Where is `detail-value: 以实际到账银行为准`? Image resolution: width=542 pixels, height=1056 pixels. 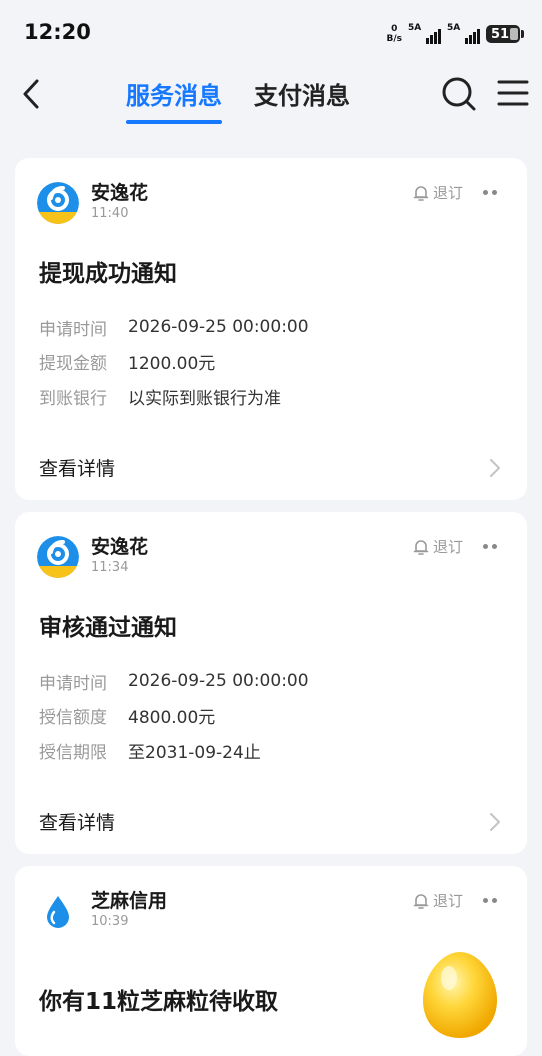
detail-value: 以实际到账银行为准 is located at coordinates (204, 398).